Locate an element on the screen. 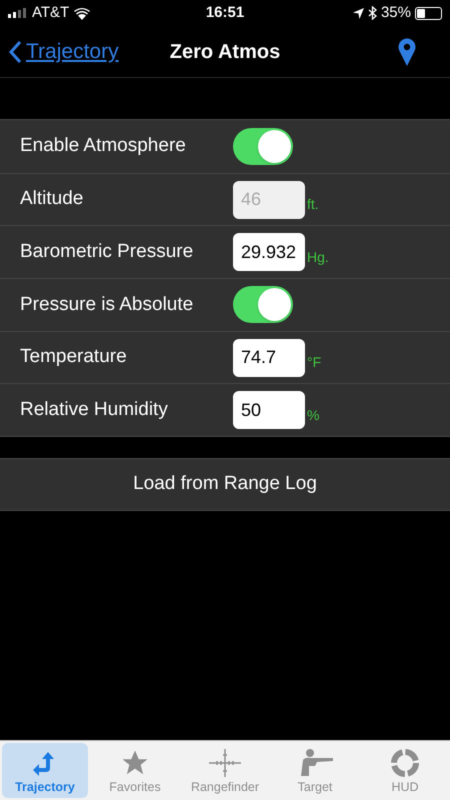 Image resolution: width=450 pixels, height=800 pixels. setting-label: Temperature is located at coordinates (74, 357).